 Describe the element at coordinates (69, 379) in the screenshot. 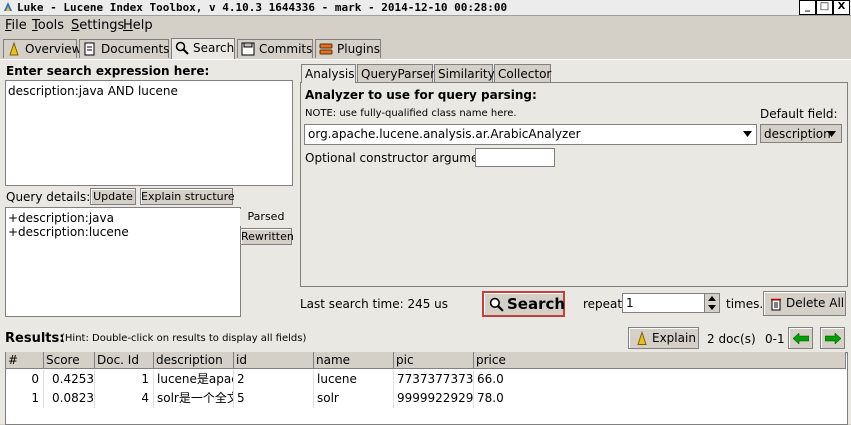

I see `cell-score: 0.4253` at that location.